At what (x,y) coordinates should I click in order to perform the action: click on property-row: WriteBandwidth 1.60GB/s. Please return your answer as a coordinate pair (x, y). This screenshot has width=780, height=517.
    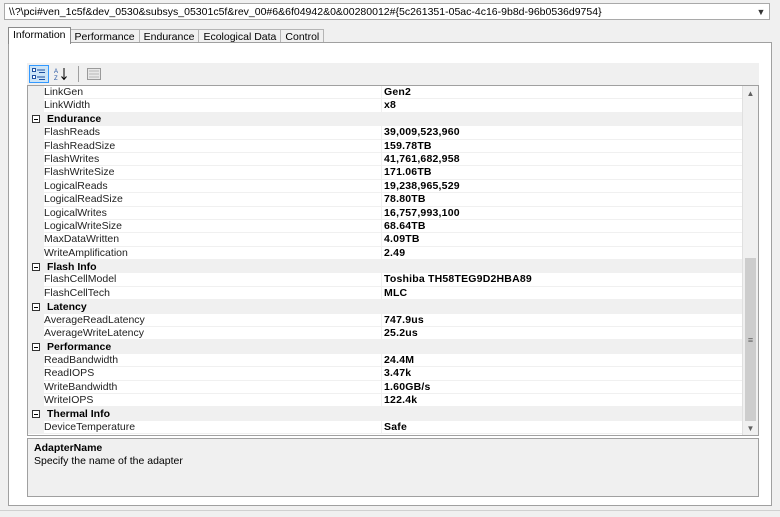
    Looking at the image, I should click on (385, 387).